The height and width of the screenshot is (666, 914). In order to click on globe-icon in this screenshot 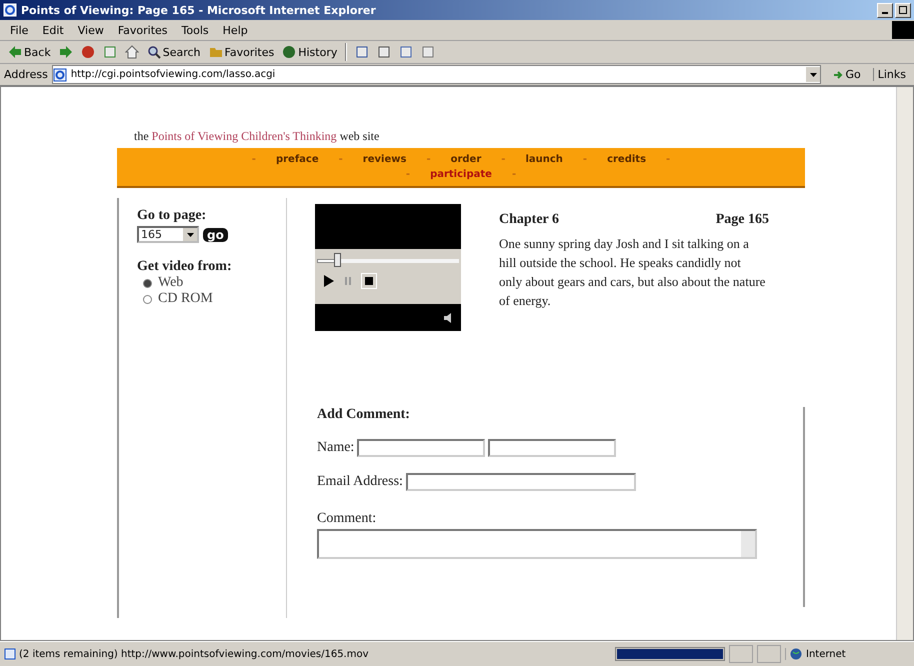, I will do `click(796, 654)`.